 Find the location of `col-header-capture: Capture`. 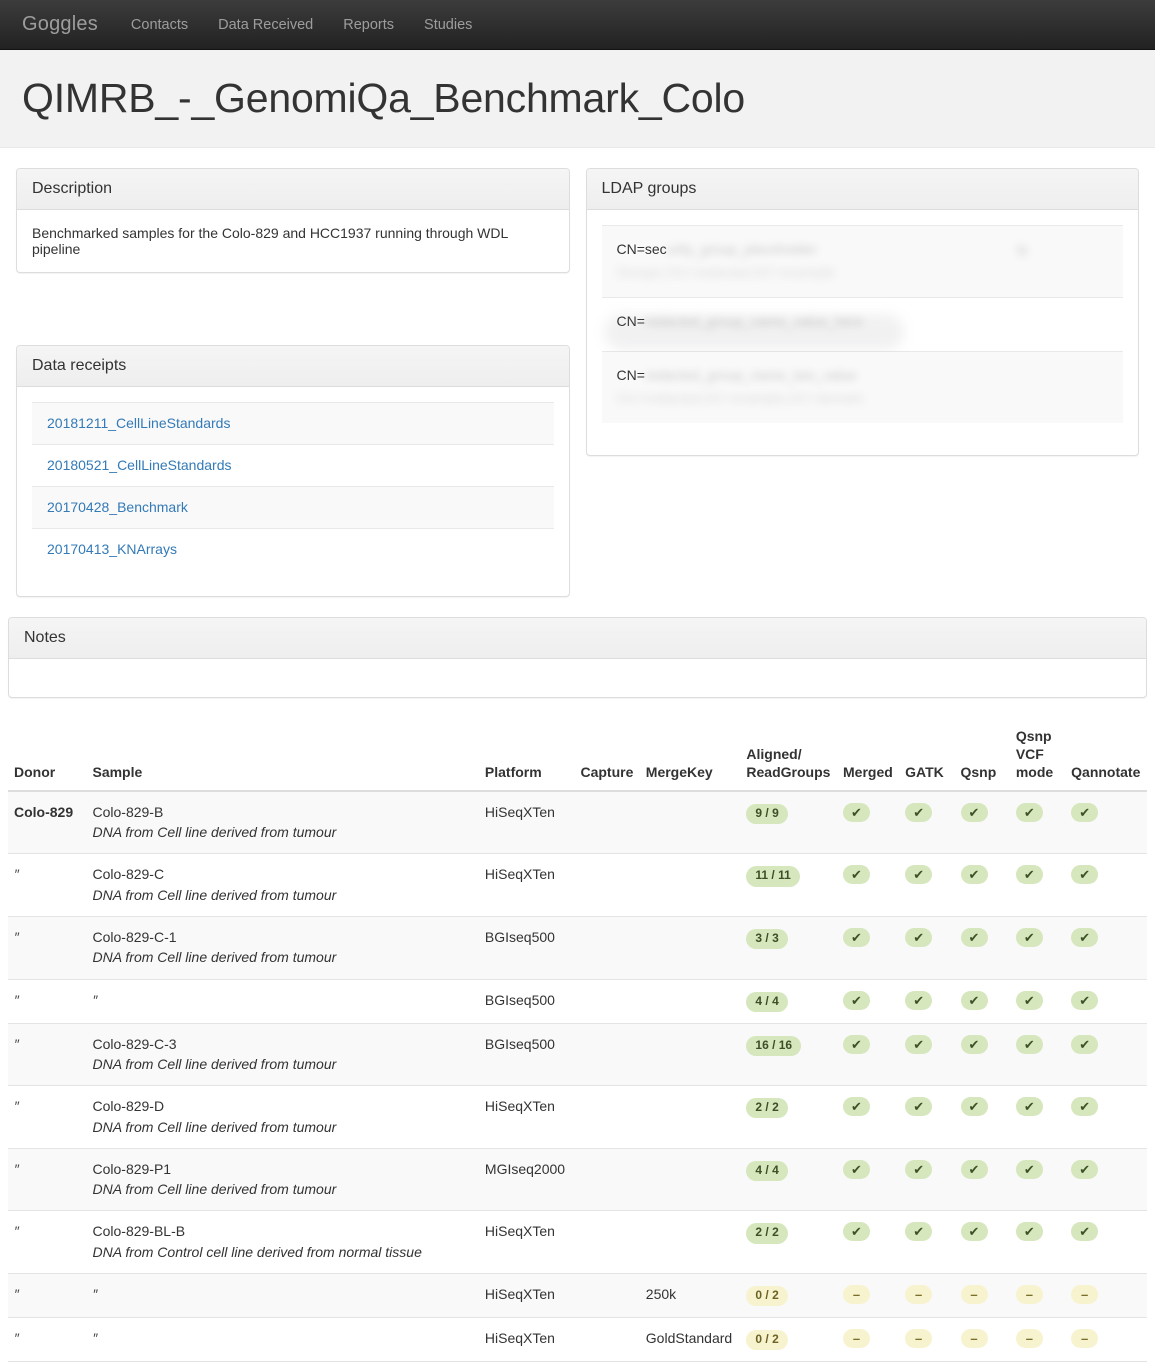

col-header-capture: Capture is located at coordinates (607, 756).